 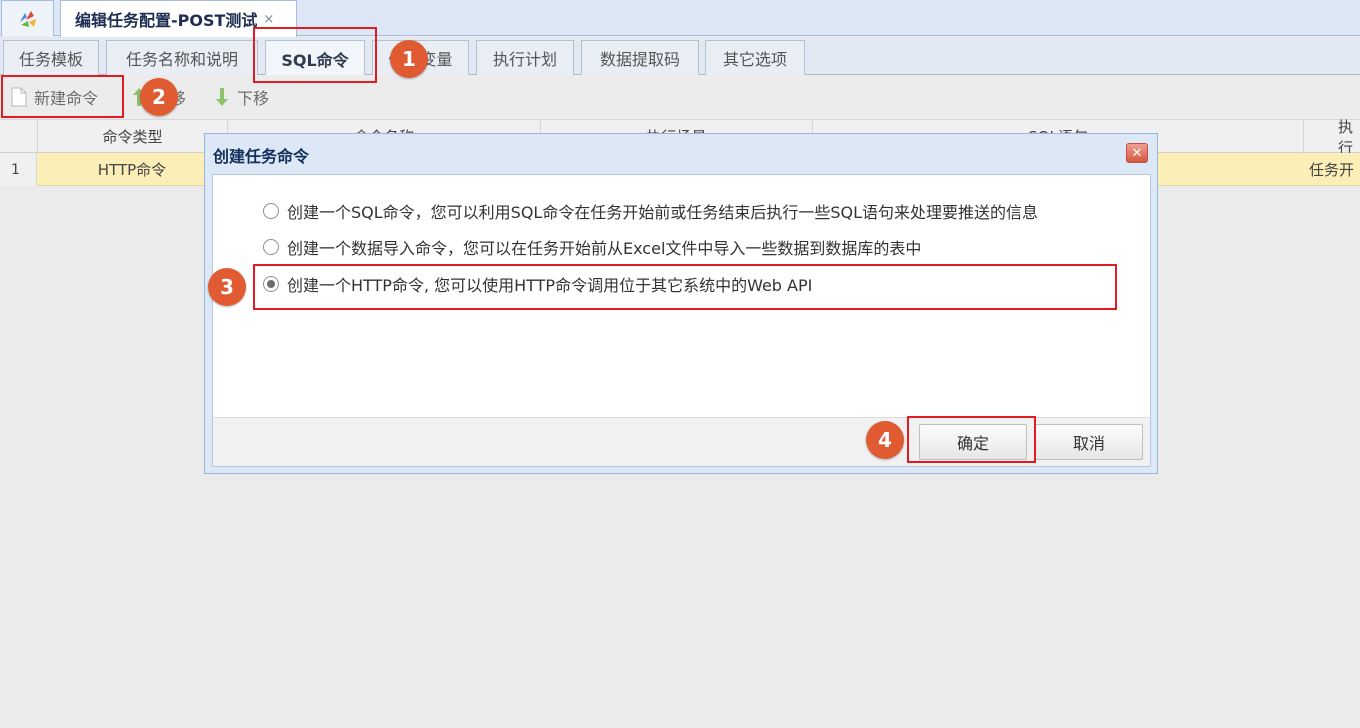 What do you see at coordinates (1332, 170) in the screenshot?
I see `cell-exec: 任务开` at bounding box center [1332, 170].